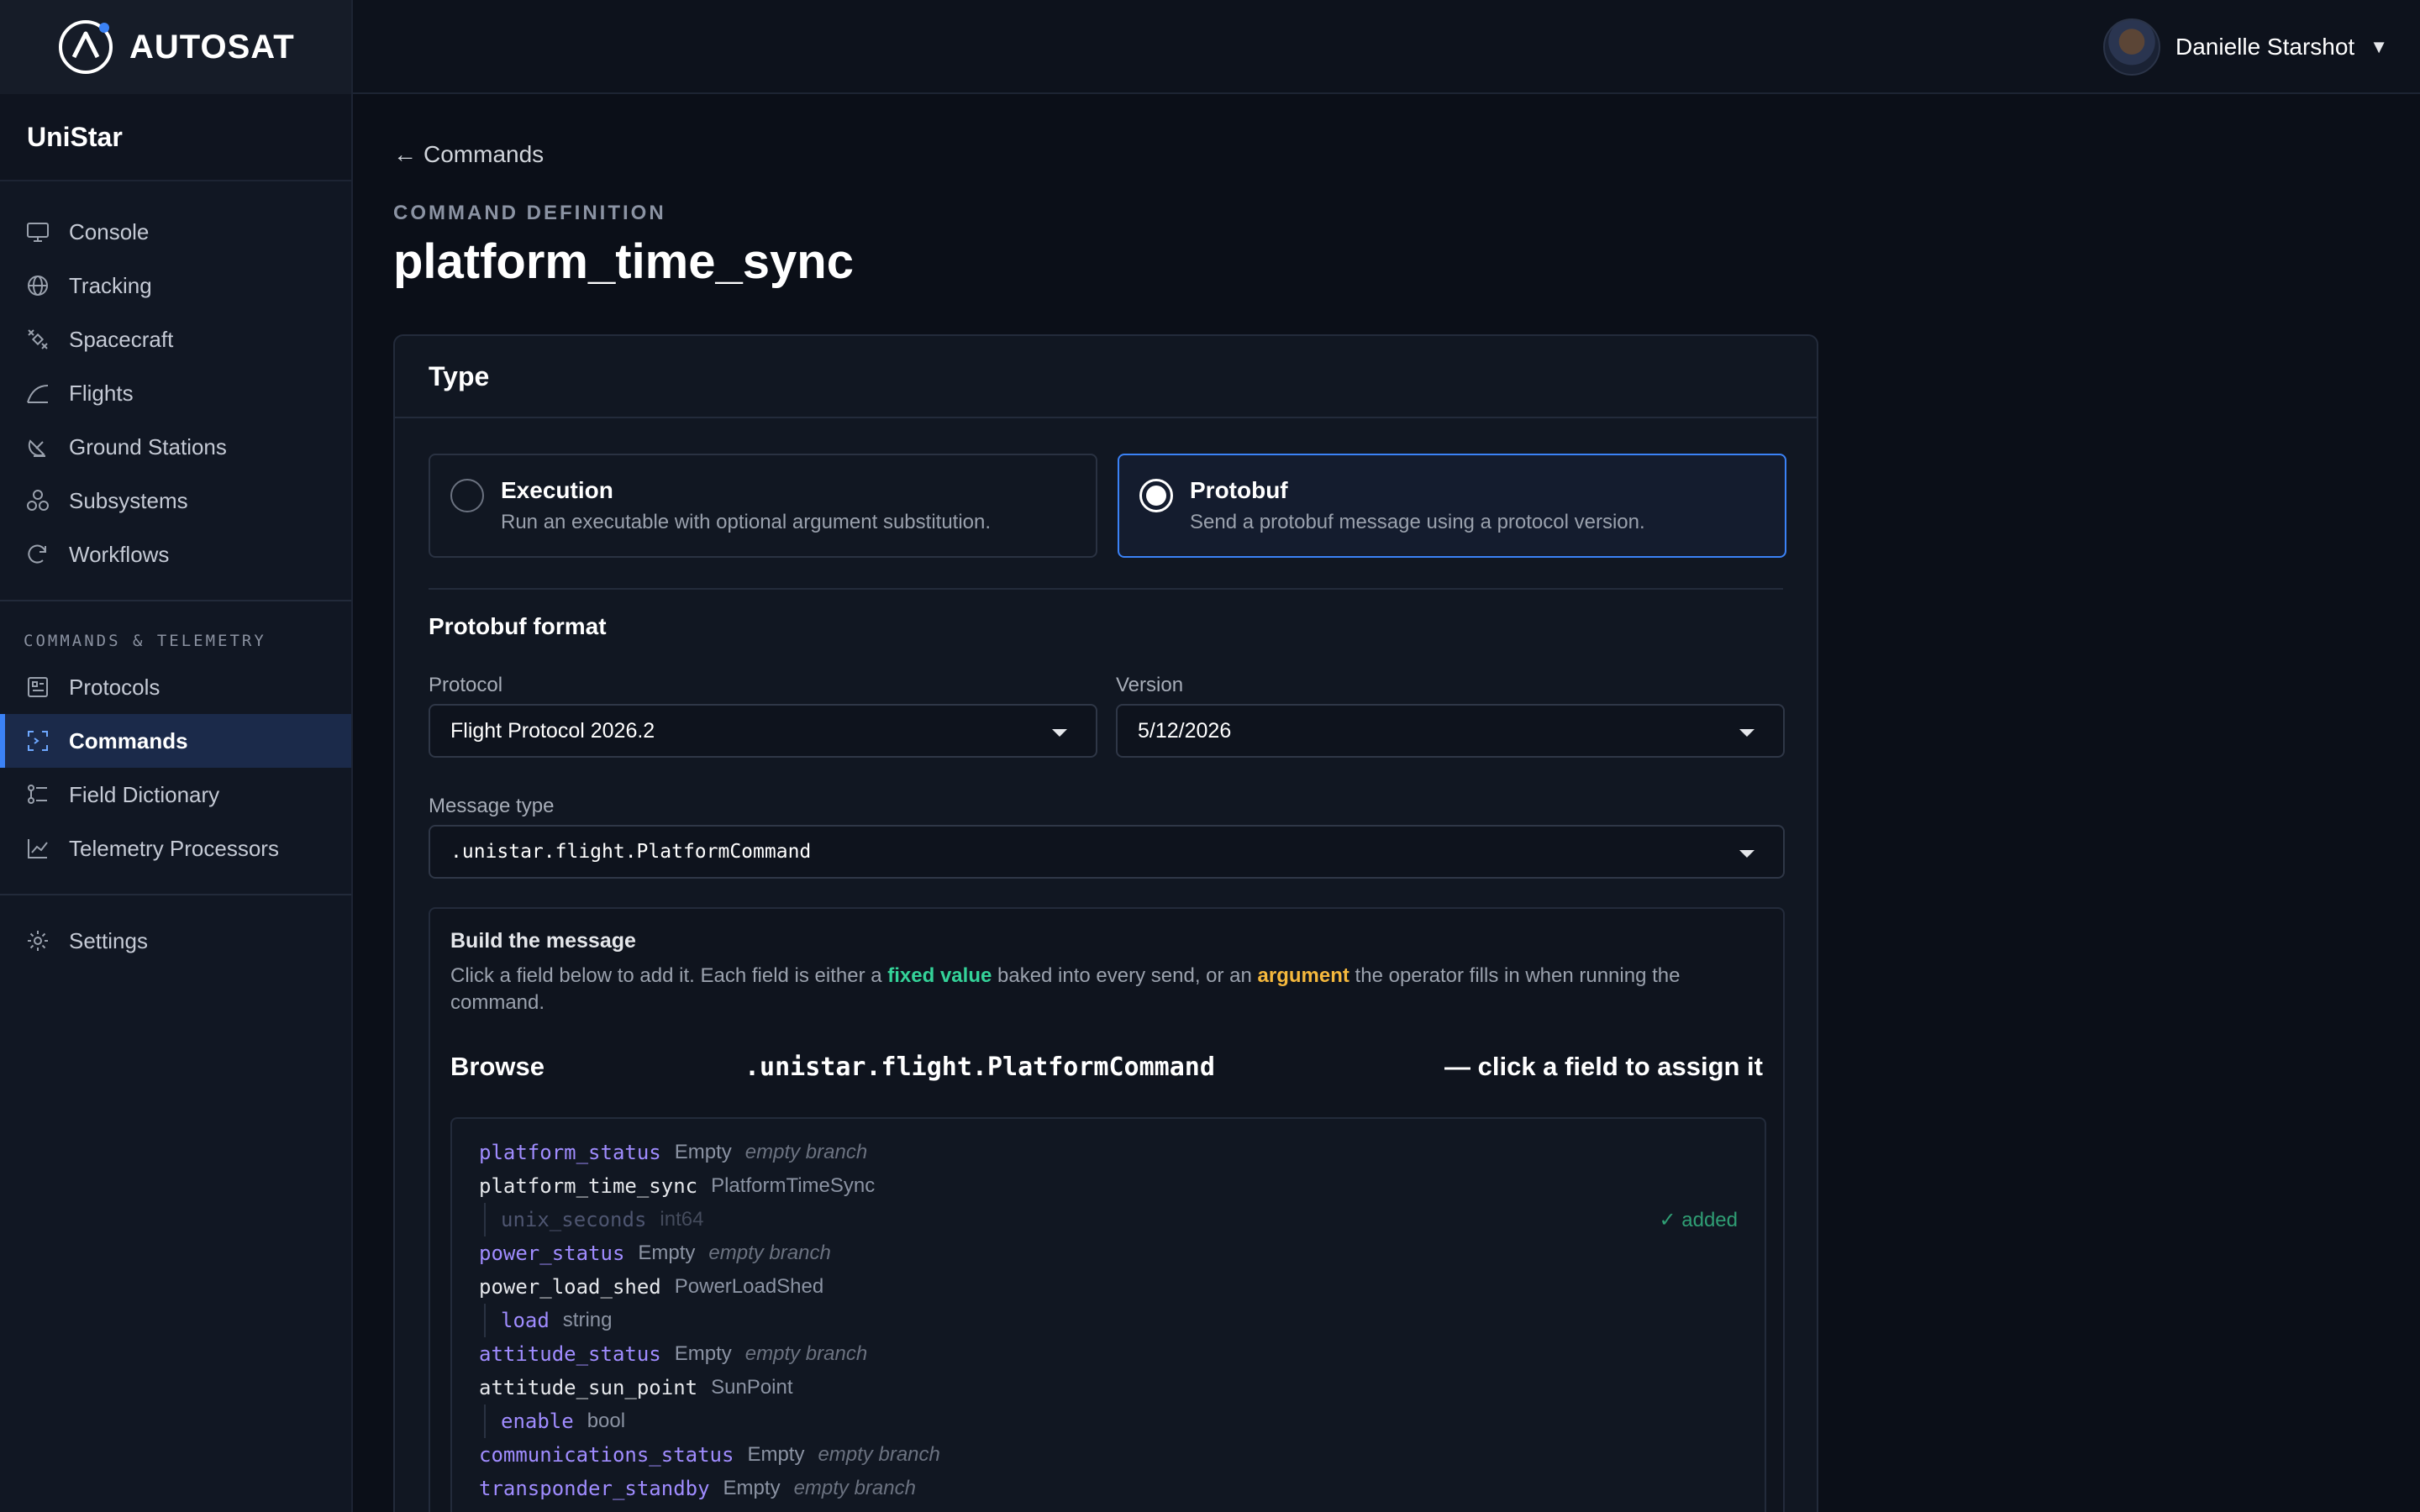 Image resolution: width=2420 pixels, height=1512 pixels. What do you see at coordinates (38, 393) in the screenshot?
I see `trajectory-icon` at bounding box center [38, 393].